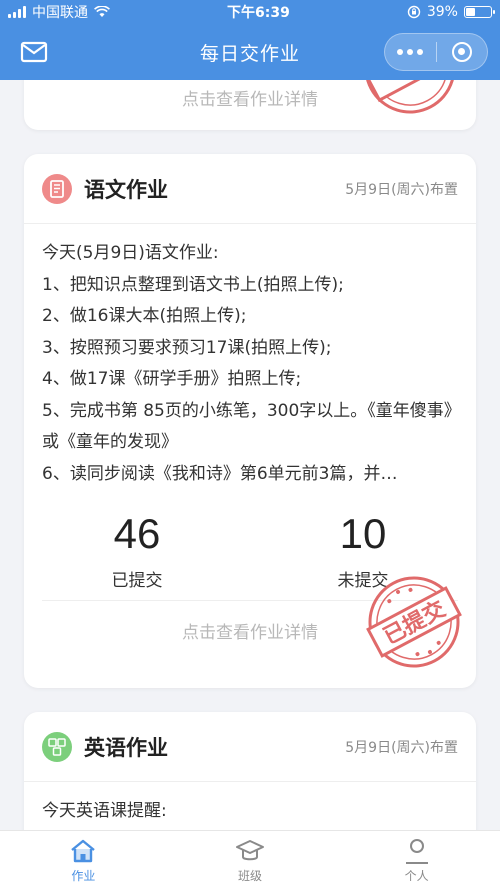 Image resolution: width=500 pixels, height=889 pixels. I want to click on person-icon, so click(416, 851).